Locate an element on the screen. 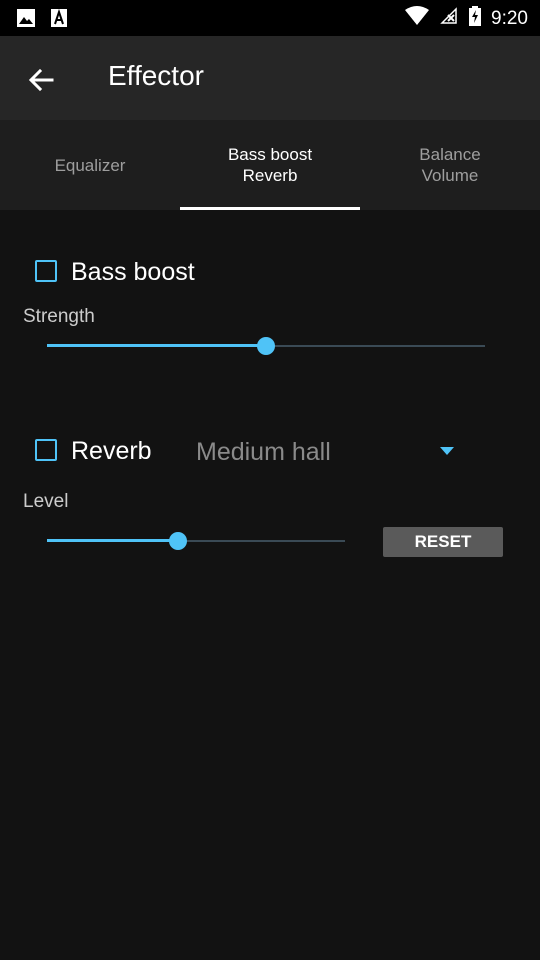  reverb-preset-dropdown: Medium hall is located at coordinates (328, 452).